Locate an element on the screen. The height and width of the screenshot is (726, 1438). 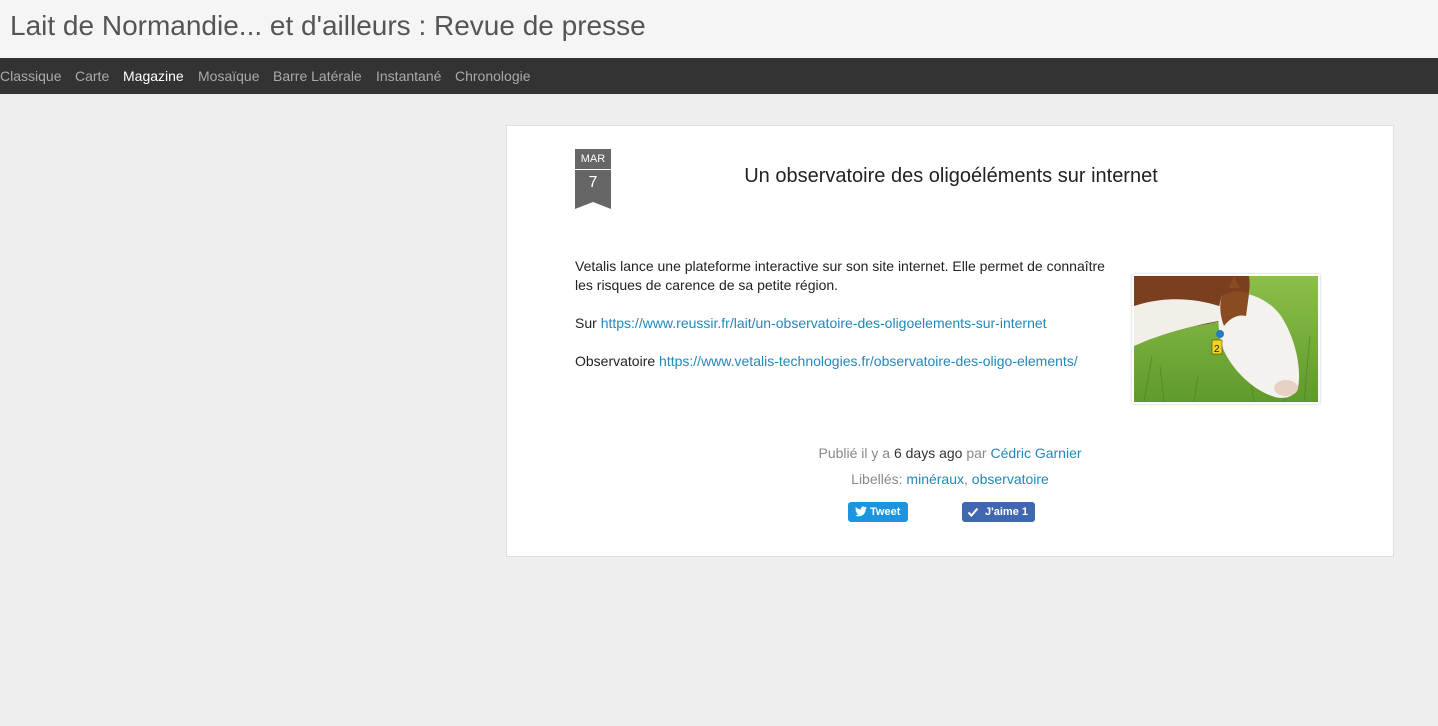
source-prefix: Sur is located at coordinates (586, 323).